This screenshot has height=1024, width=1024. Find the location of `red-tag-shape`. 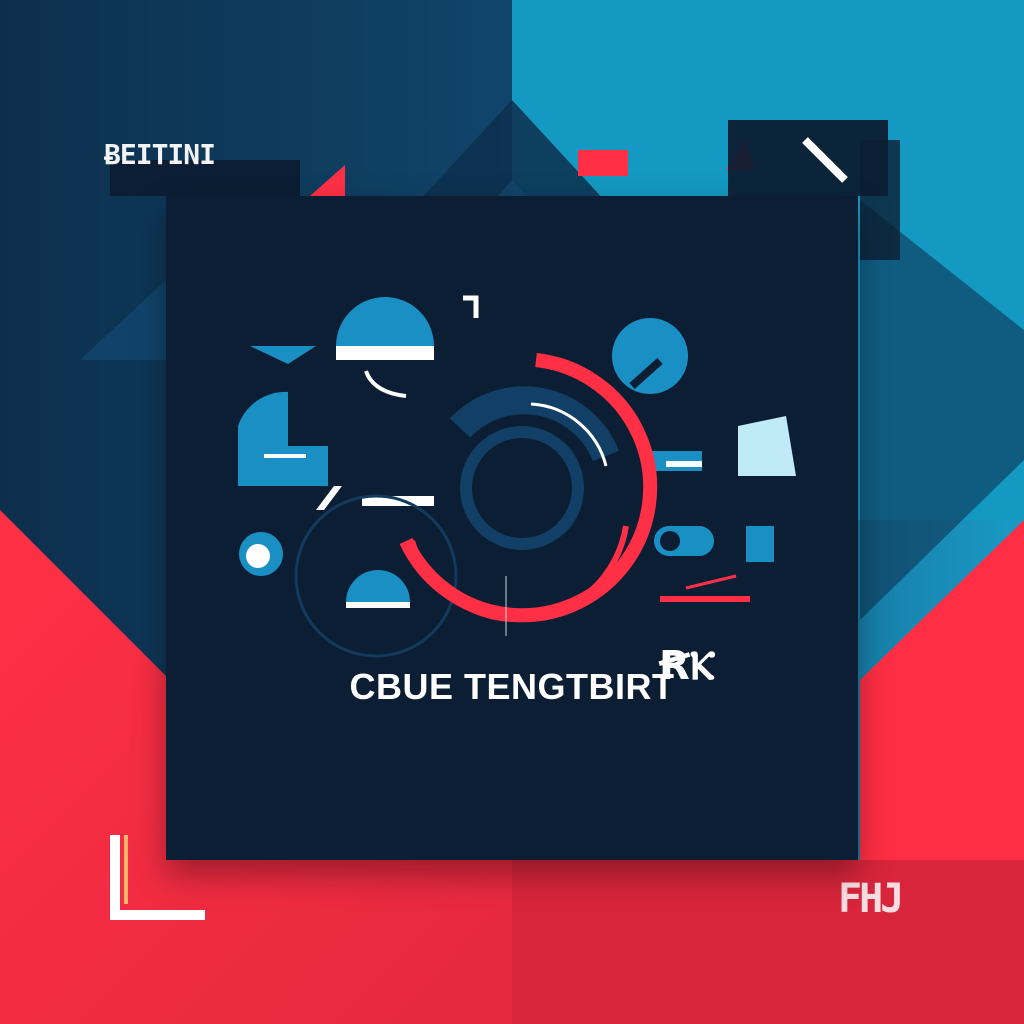

red-tag-shape is located at coordinates (603, 163).